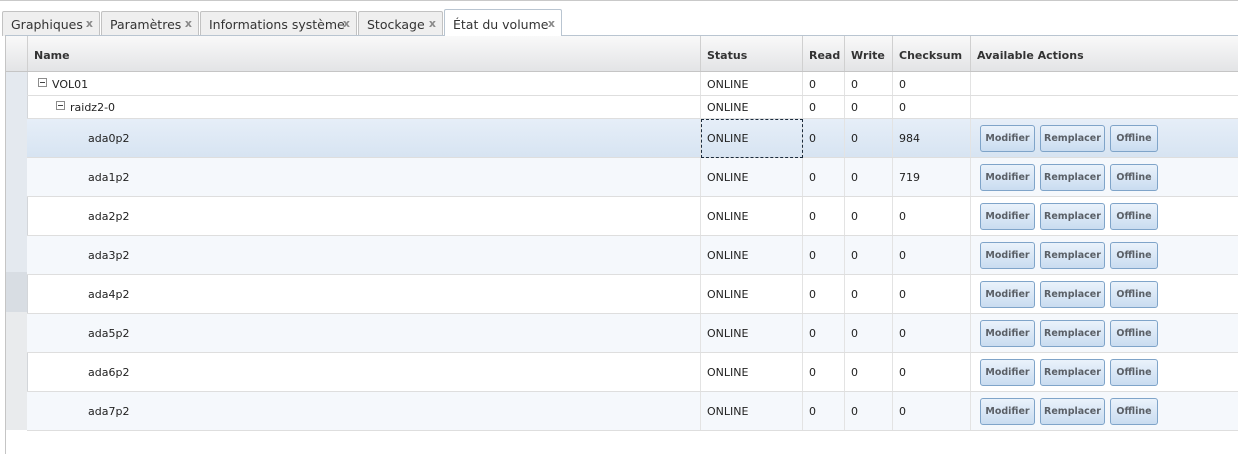  I want to click on tab-label: État du volume, so click(501, 24).